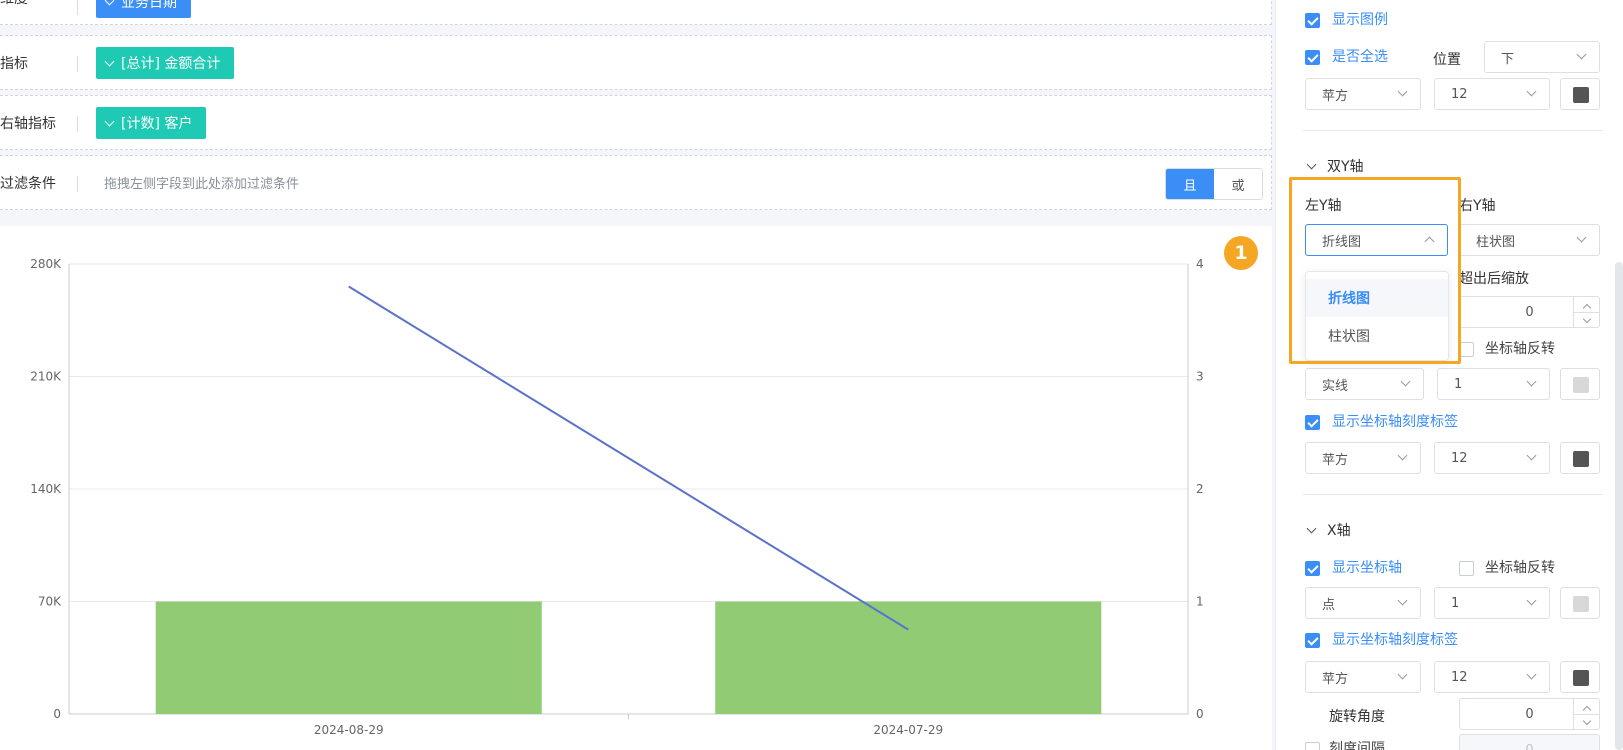 The height and width of the screenshot is (750, 1623). What do you see at coordinates (1363, 458) in the screenshot?
I see `y-tick-font-select: 苹方` at bounding box center [1363, 458].